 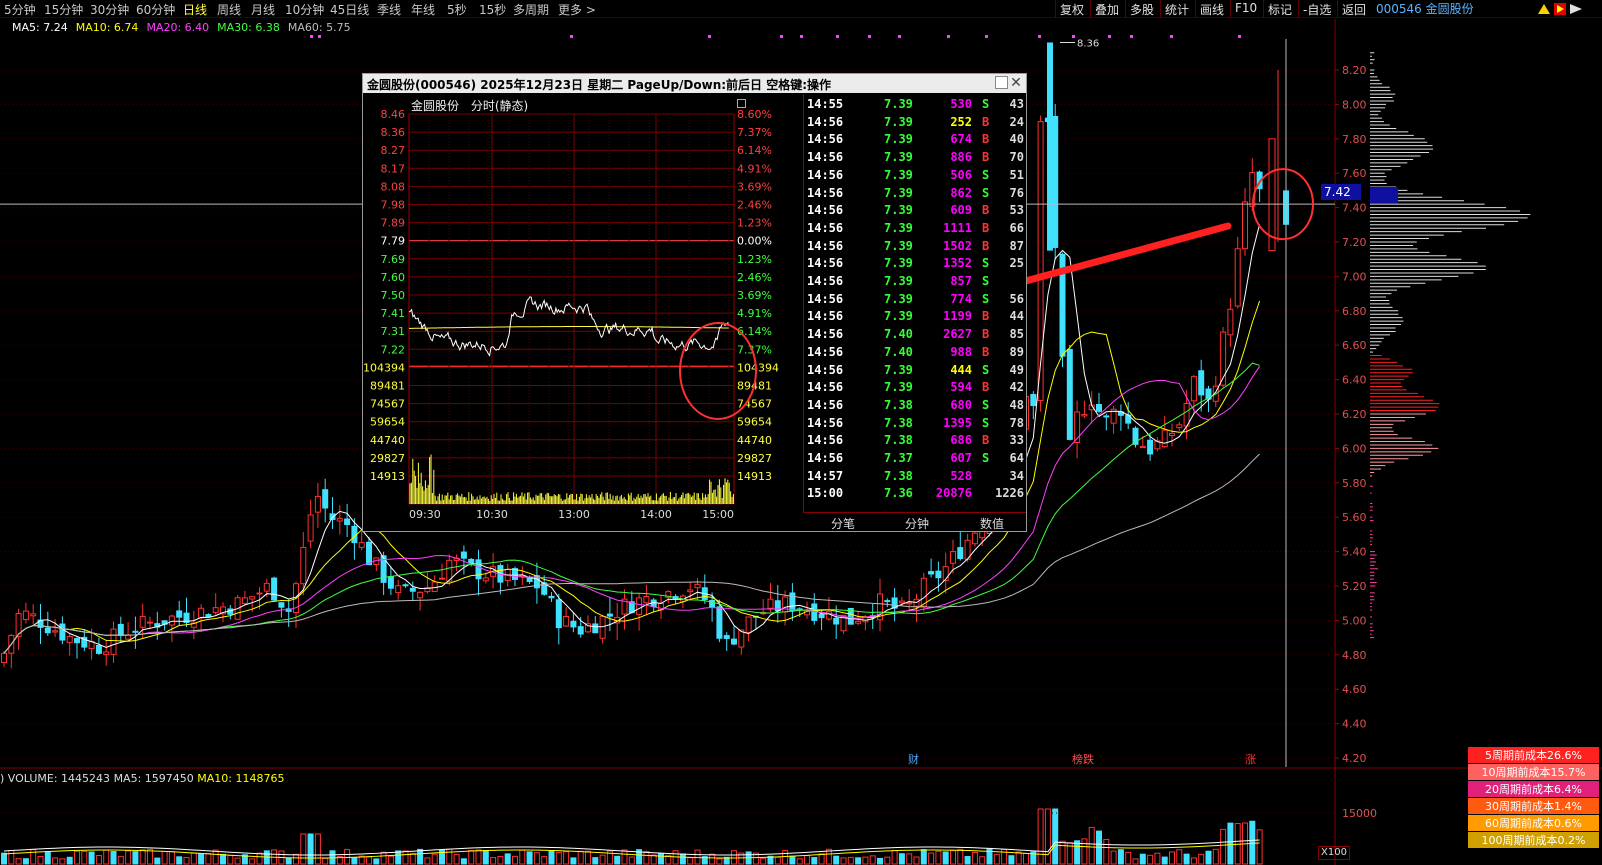 I want to click on tick-row: 14:56 7.39 1111 B 66, so click(x=915, y=228).